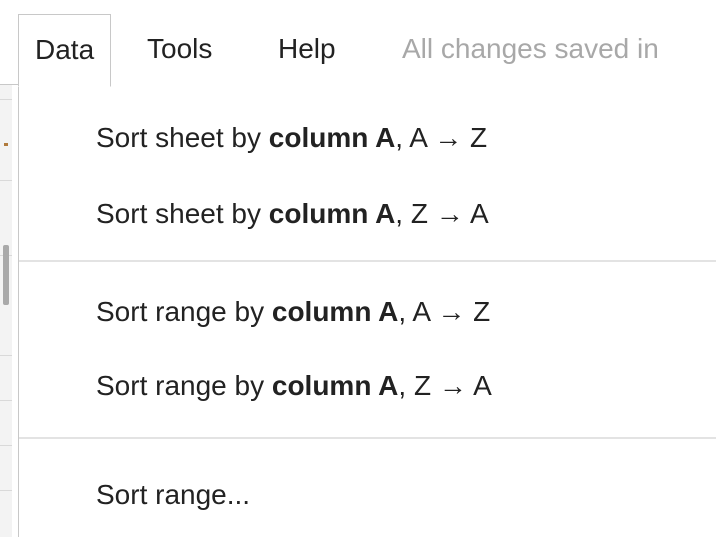  I want to click on sort-sheet-z-a: Sort sheet by column A, Z → A, so click(292, 214).